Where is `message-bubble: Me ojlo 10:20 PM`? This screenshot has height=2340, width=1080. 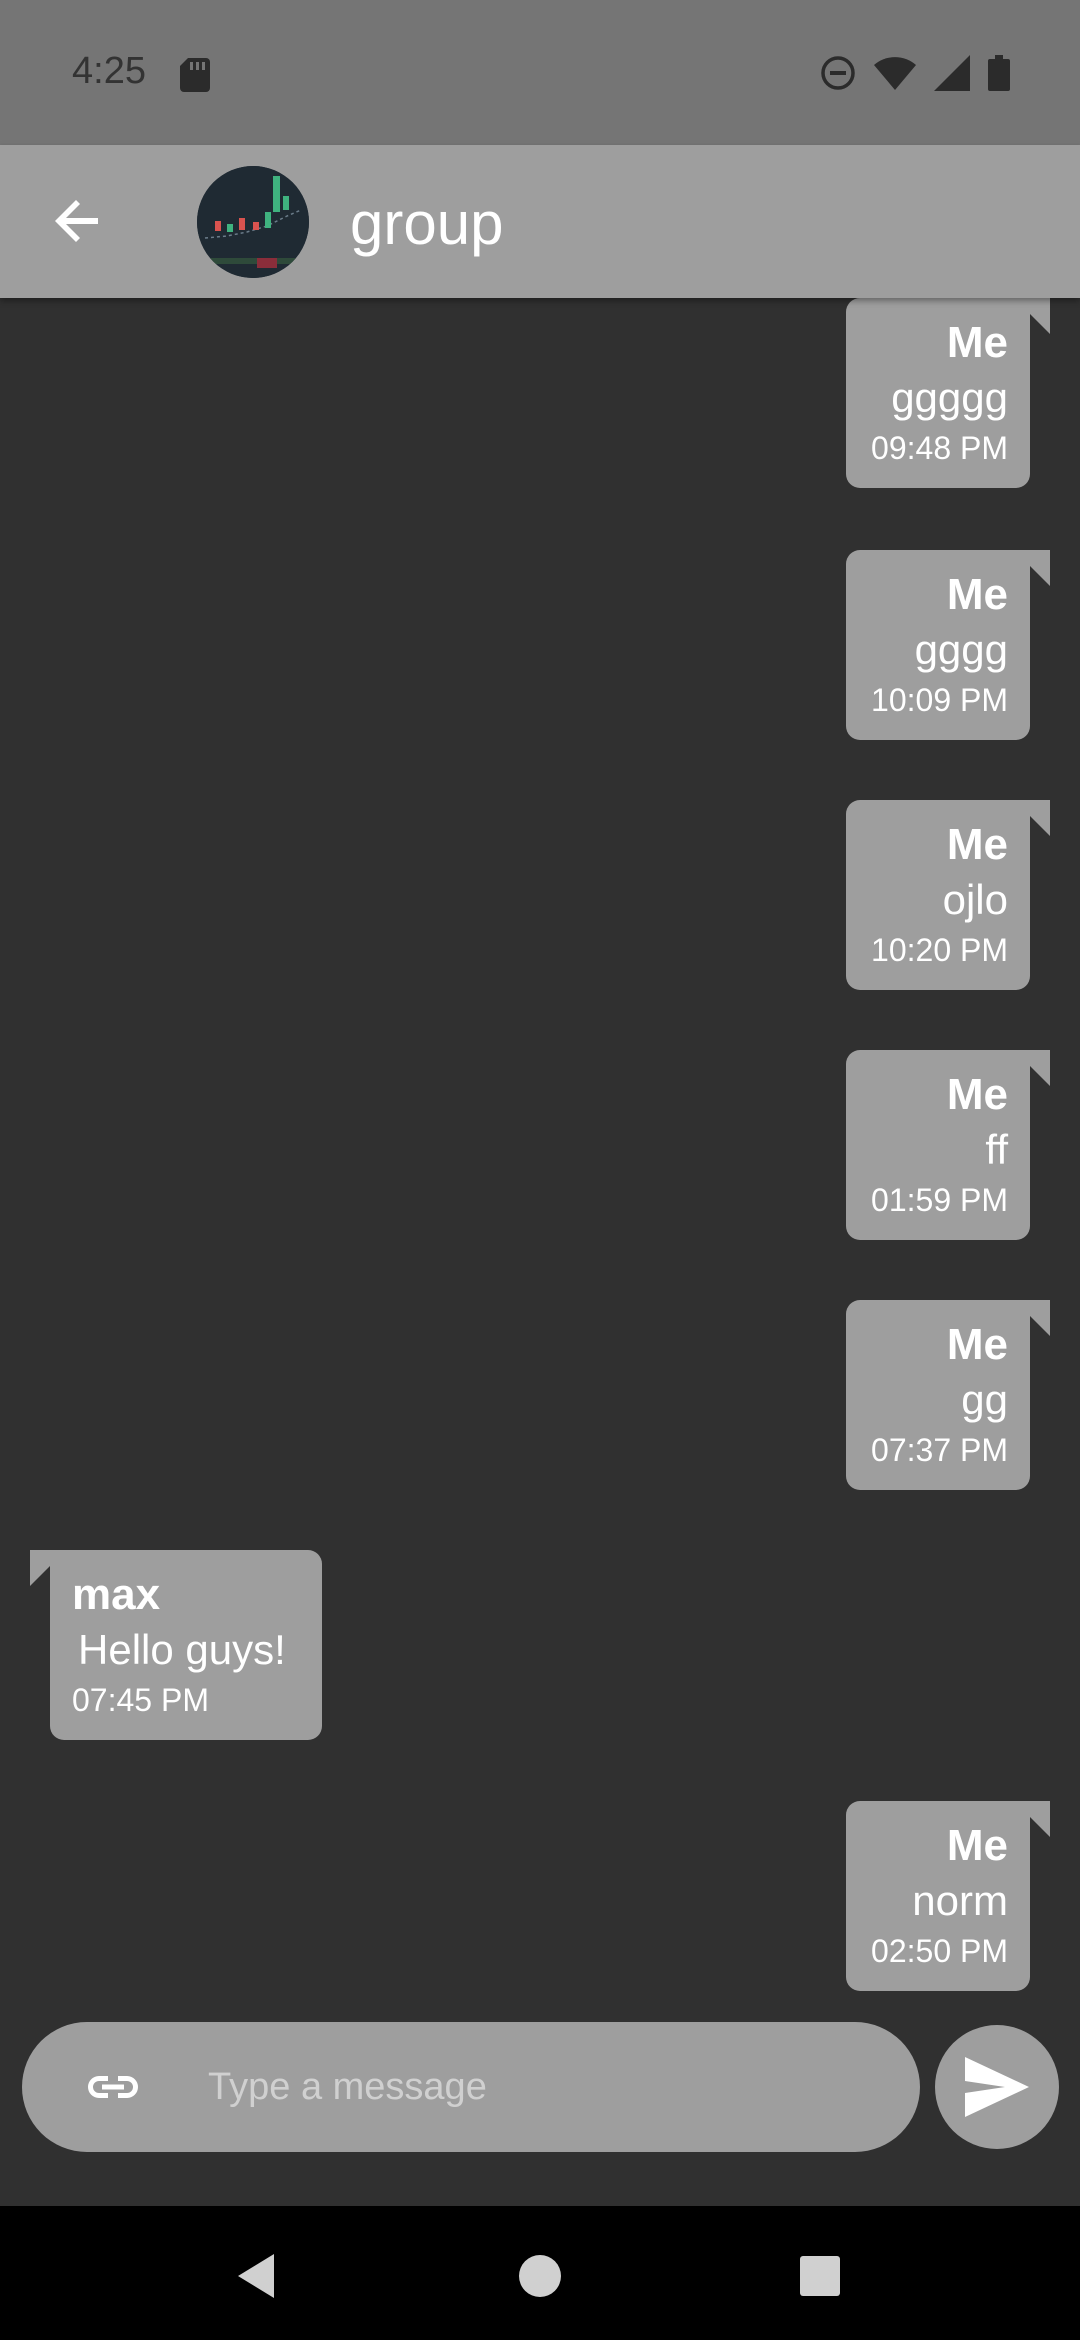 message-bubble: Me ojlo 10:20 PM is located at coordinates (938, 895).